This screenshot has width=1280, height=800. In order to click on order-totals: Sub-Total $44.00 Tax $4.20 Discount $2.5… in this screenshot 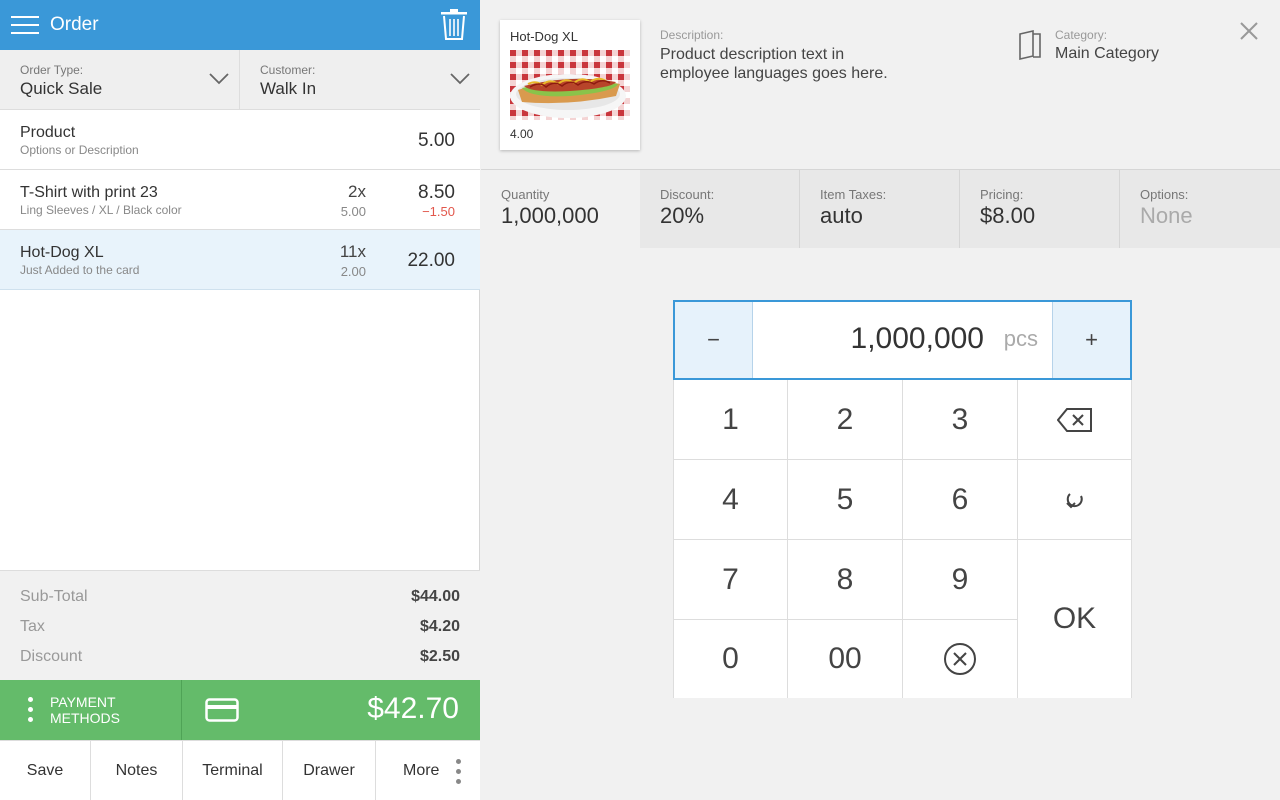, I will do `click(240, 625)`.